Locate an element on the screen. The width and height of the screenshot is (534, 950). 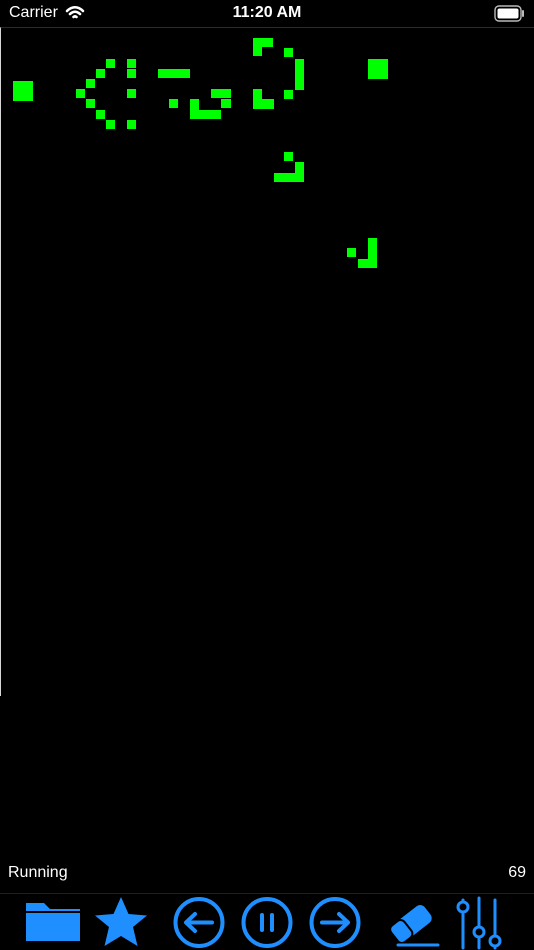
carrier-label: Carrier is located at coordinates (33, 12).